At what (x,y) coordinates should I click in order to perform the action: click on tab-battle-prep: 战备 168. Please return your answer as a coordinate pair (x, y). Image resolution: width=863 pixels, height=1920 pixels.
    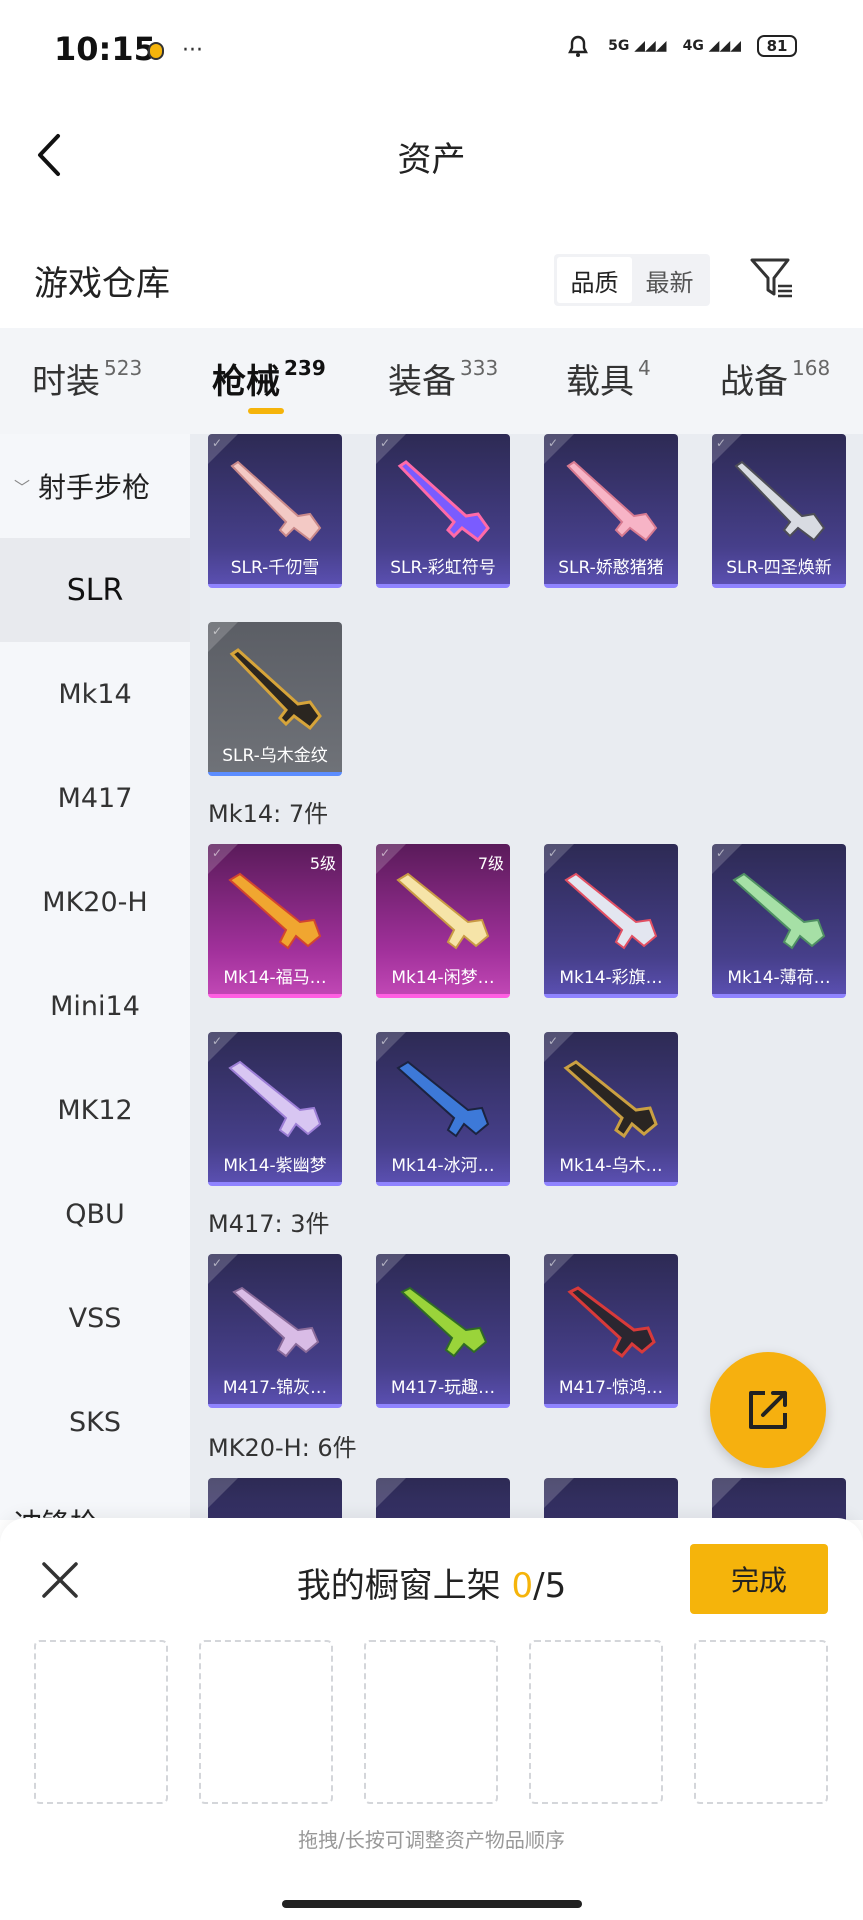
    Looking at the image, I should click on (775, 378).